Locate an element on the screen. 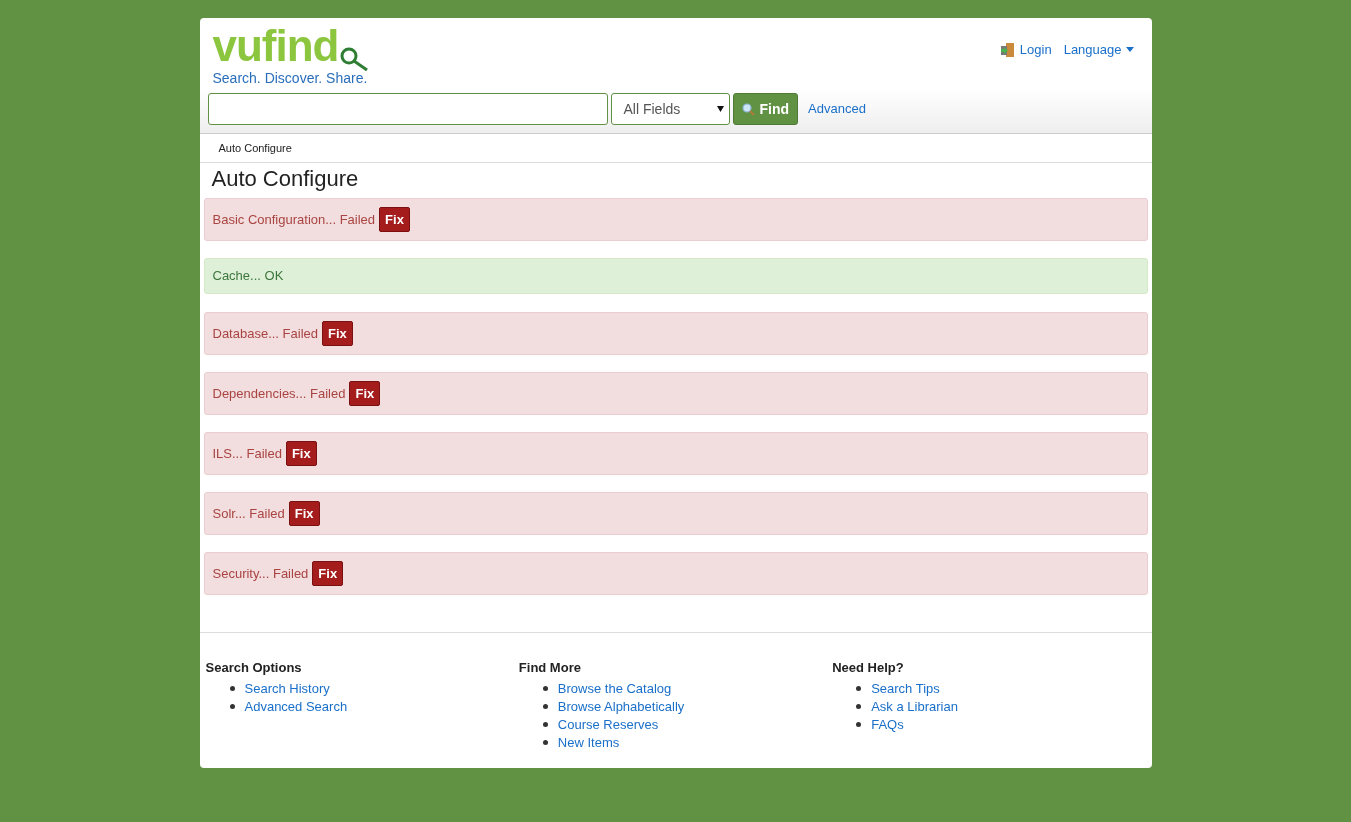 The width and height of the screenshot is (1351, 822). footer-link: Search Tips is located at coordinates (905, 688).